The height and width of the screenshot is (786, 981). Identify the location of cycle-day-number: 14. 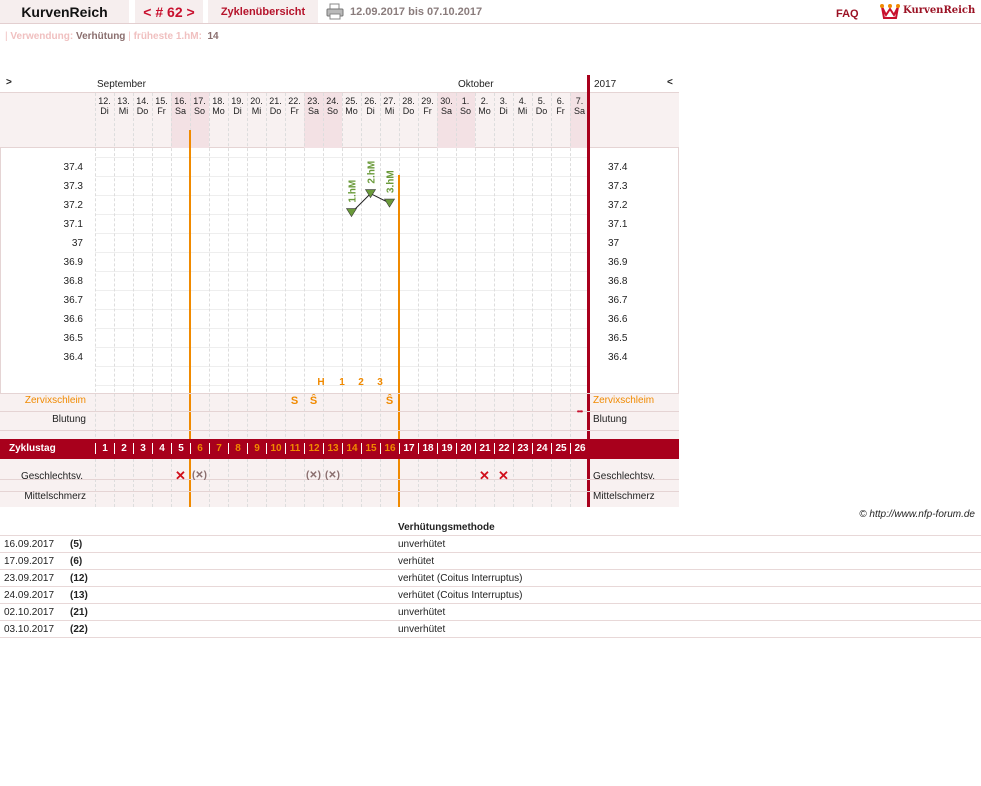
(351, 448).